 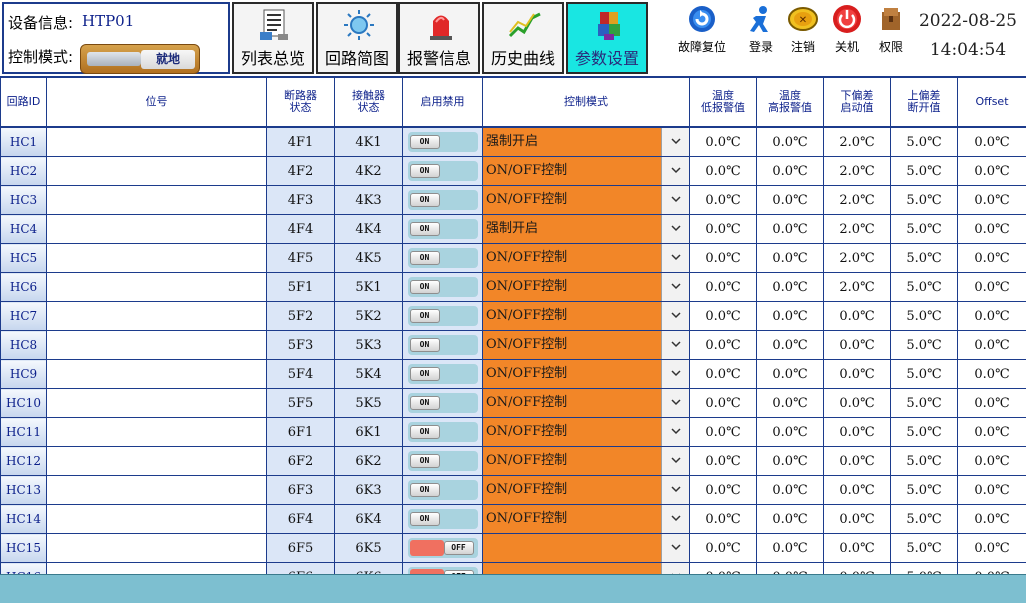 I want to click on shutdown-button: 关机, so click(x=847, y=30).